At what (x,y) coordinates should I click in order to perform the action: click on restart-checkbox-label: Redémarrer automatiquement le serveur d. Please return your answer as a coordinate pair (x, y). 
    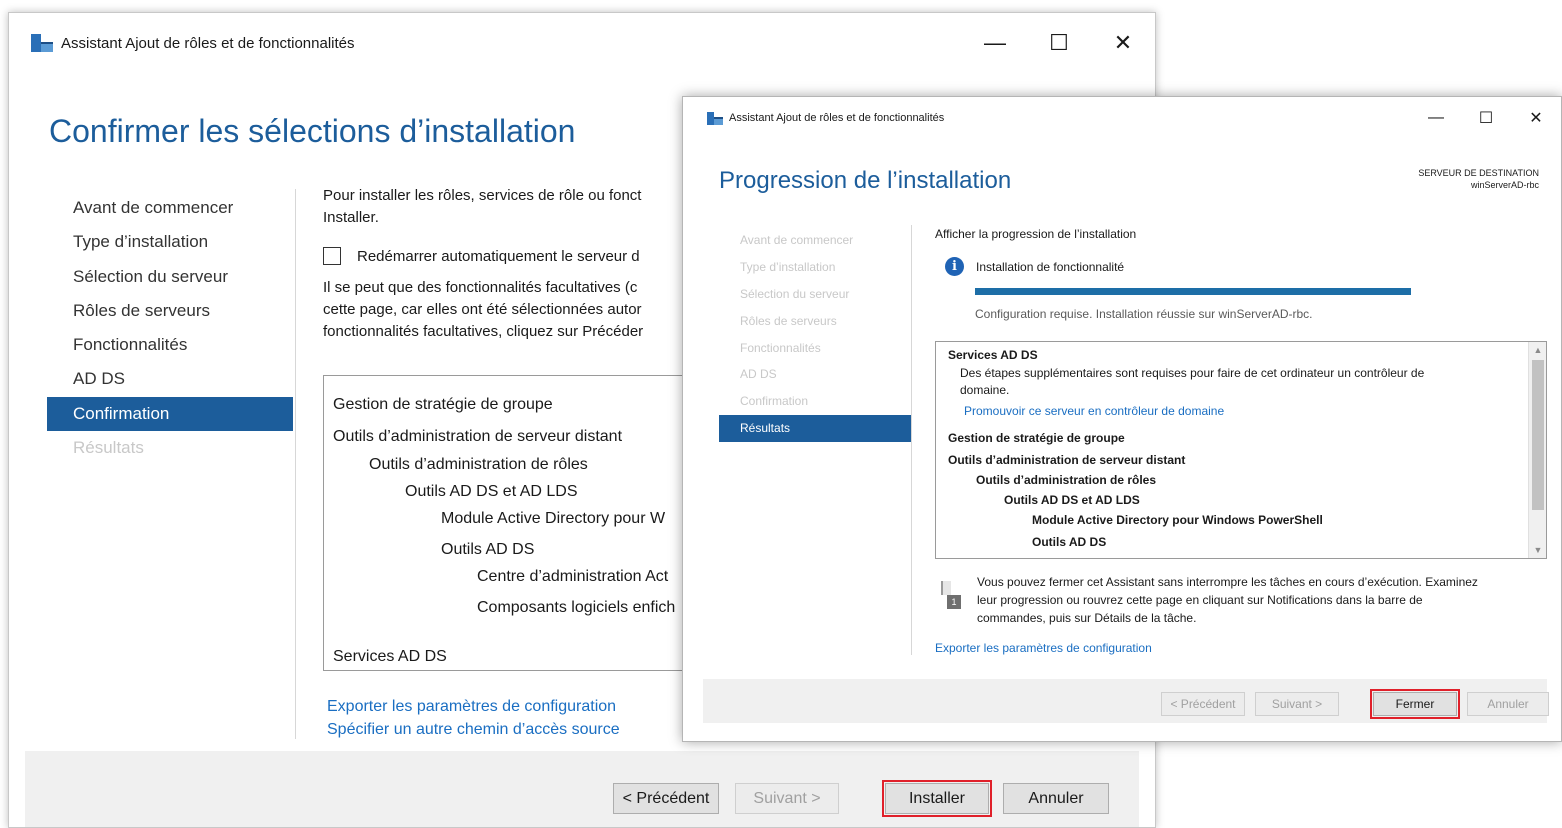
    Looking at the image, I should click on (498, 256).